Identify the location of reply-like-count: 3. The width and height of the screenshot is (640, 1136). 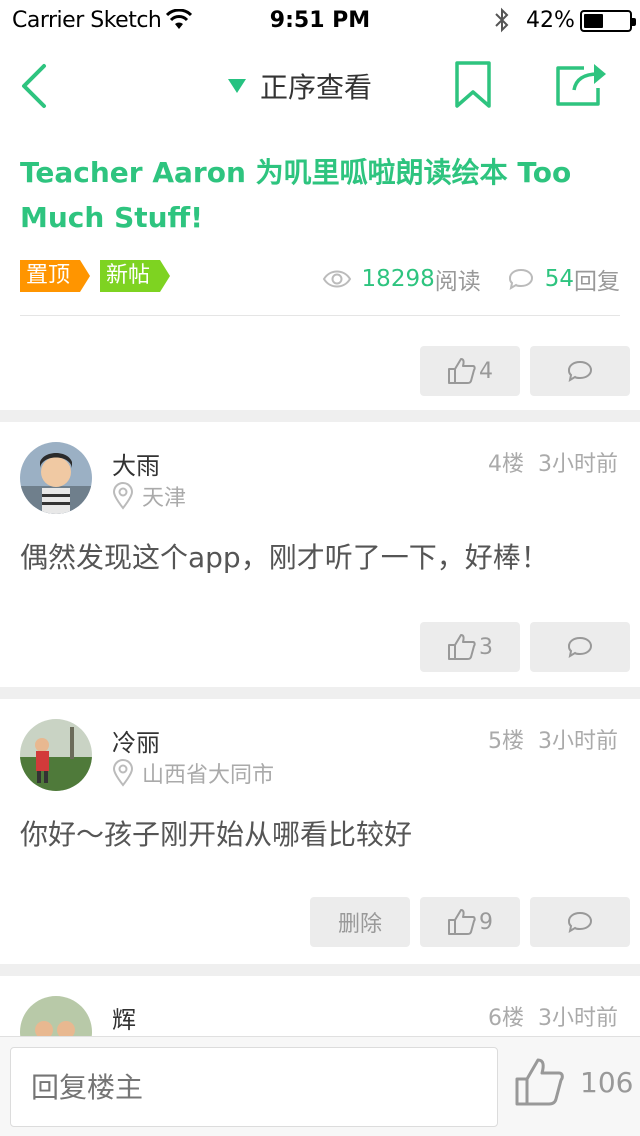
(486, 647).